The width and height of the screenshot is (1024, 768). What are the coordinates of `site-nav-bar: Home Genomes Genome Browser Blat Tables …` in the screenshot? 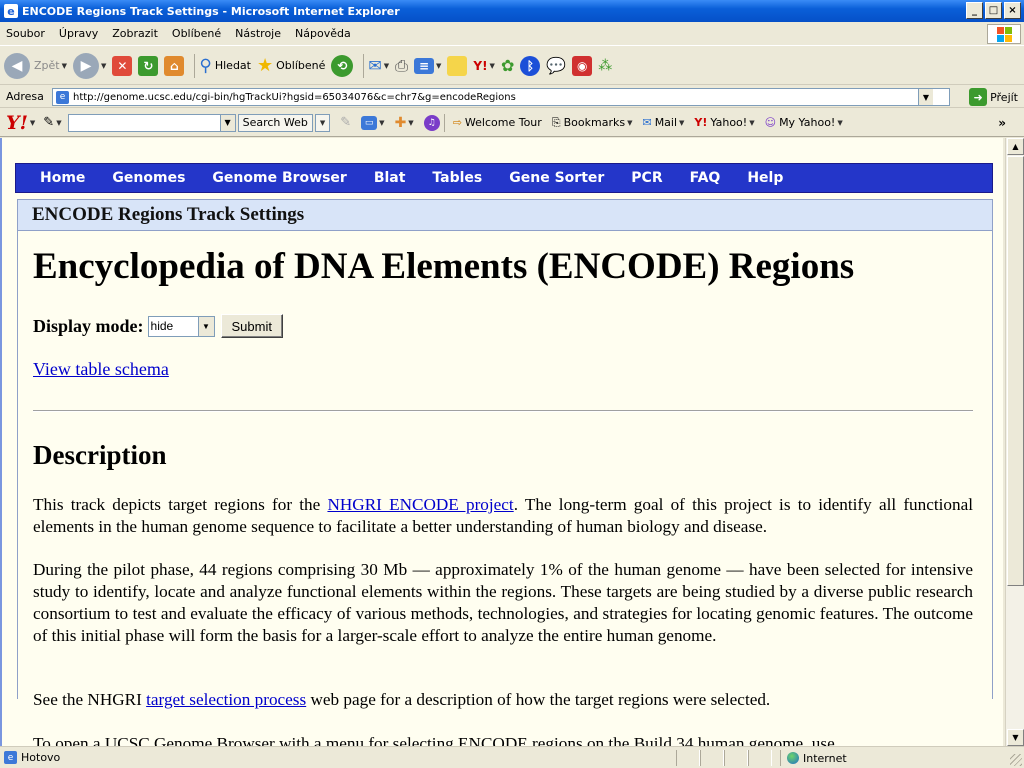 It's located at (504, 178).